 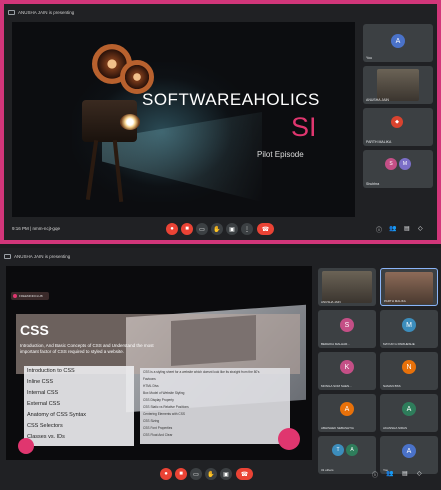 I want to click on participant-name: AKANSHA SIRAS, so click(x=395, y=428).